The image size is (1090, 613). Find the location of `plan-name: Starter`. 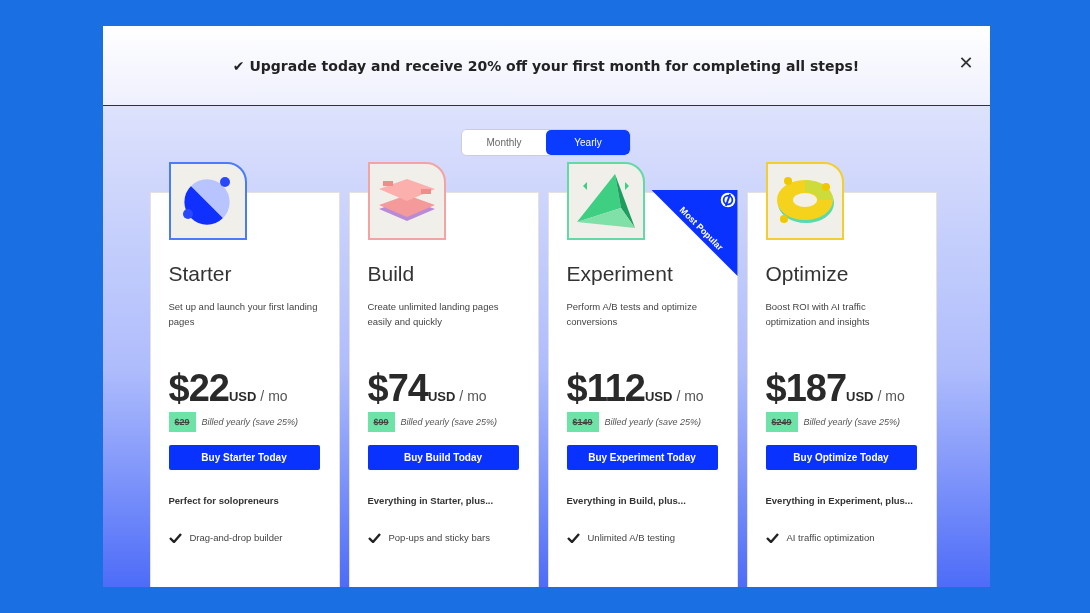

plan-name: Starter is located at coordinates (200, 274).